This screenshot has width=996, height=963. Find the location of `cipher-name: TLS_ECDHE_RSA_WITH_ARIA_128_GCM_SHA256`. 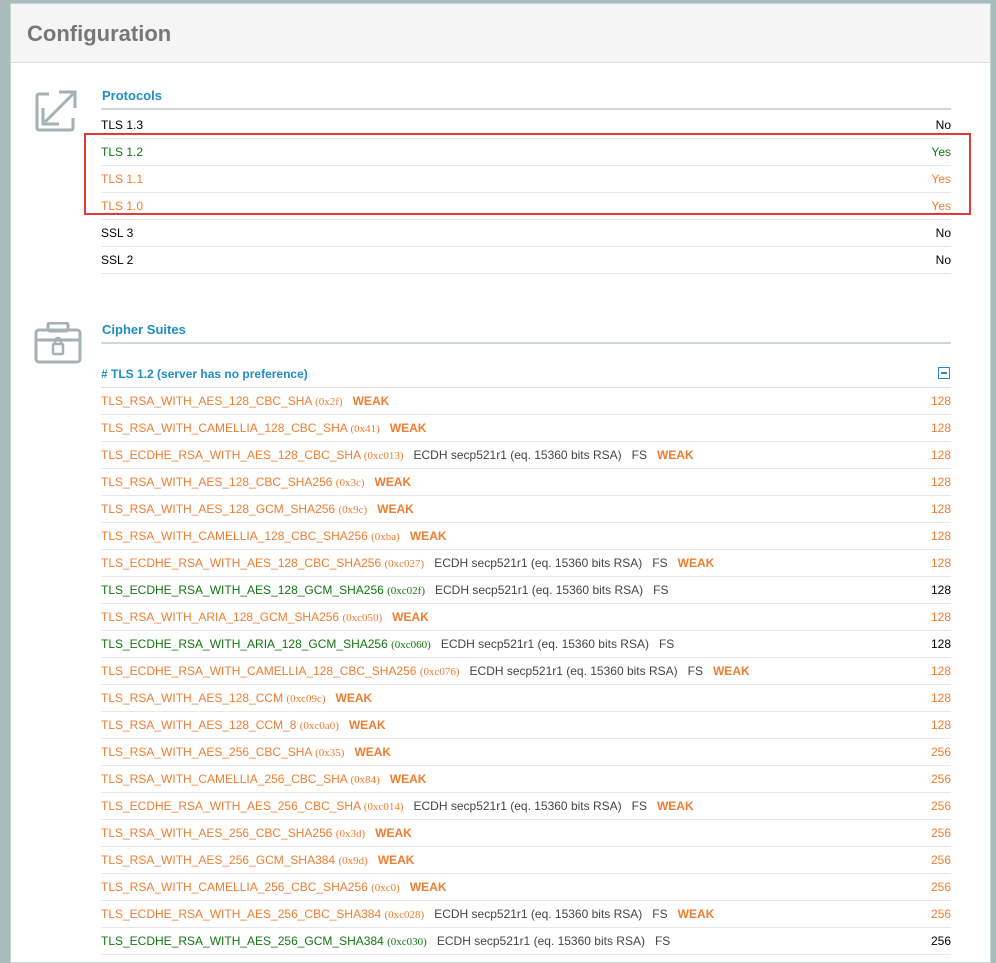

cipher-name: TLS_ECDHE_RSA_WITH_ARIA_128_GCM_SHA256 is located at coordinates (244, 644).